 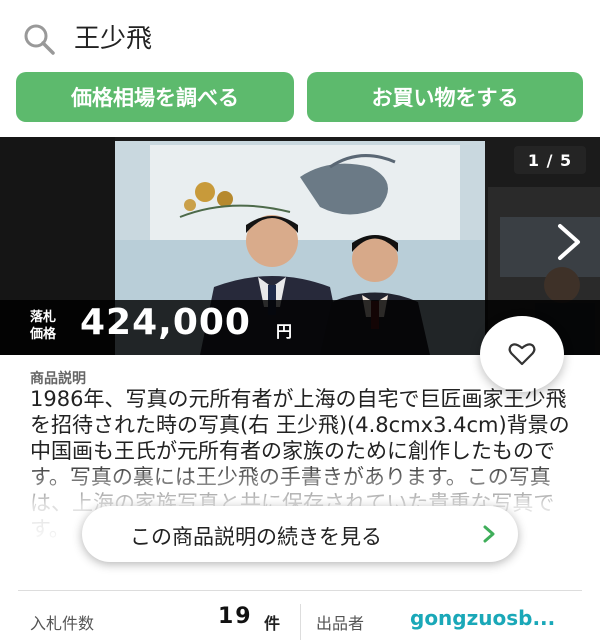 I want to click on read-more-label: この商品説明の続きを見る, so click(x=256, y=537).